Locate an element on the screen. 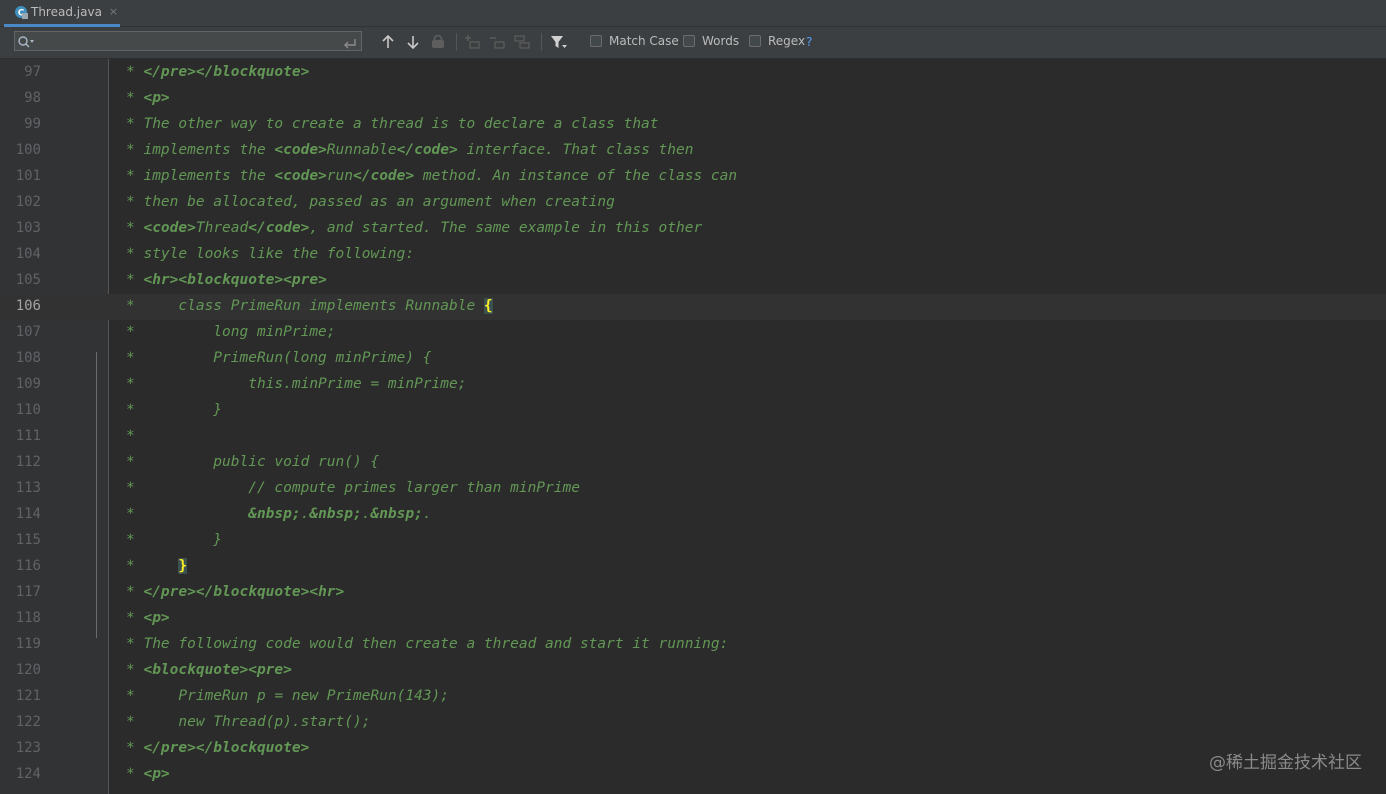 The image size is (1386, 794). code-line: 110 * } is located at coordinates (693, 410).